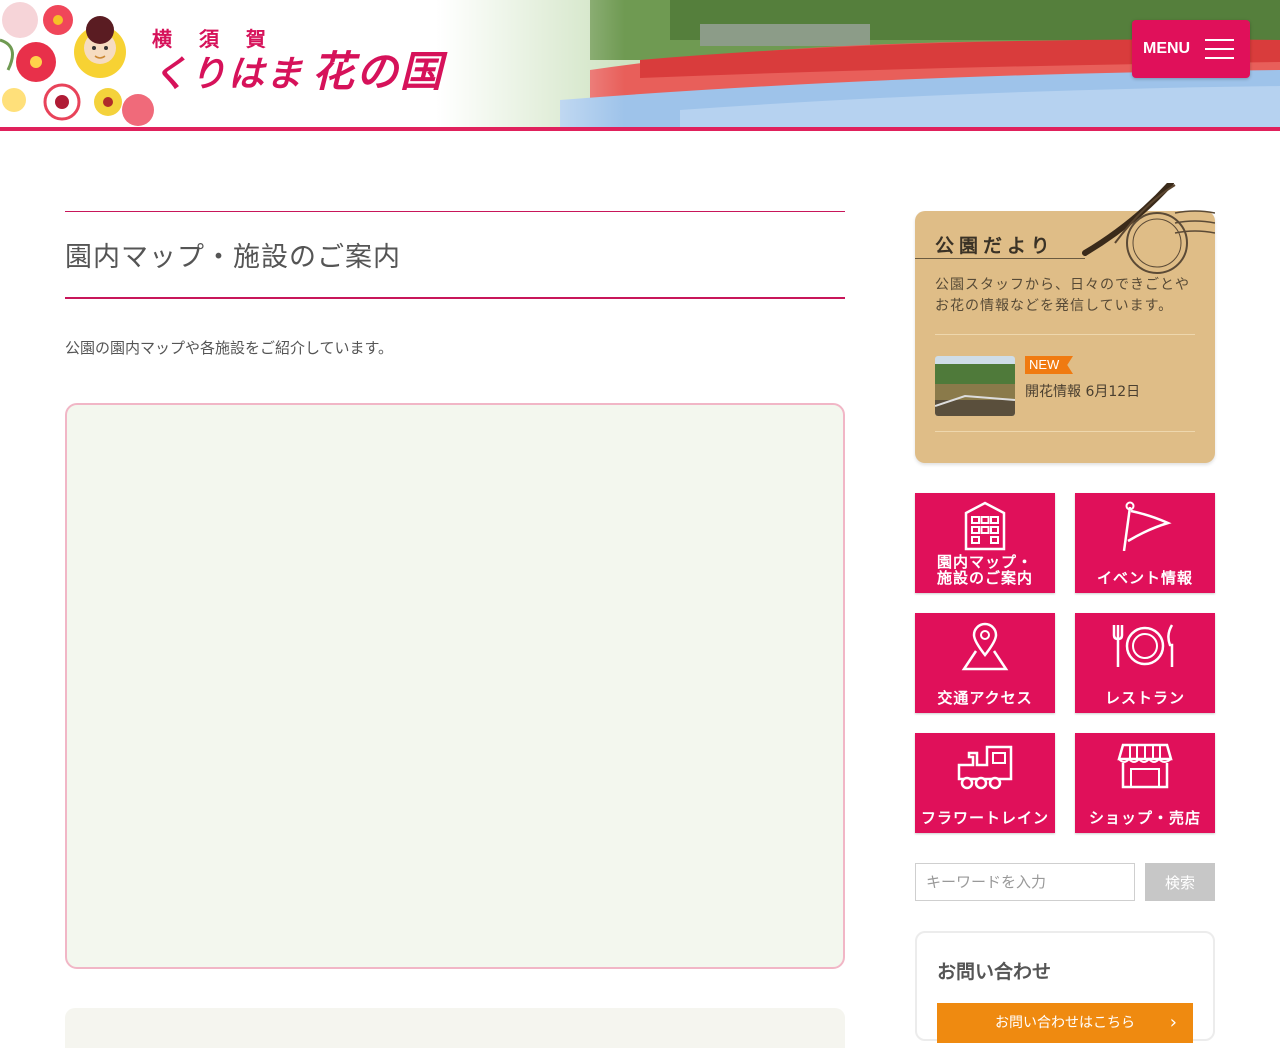 This screenshot has height=1048, width=1280. Describe the element at coordinates (1180, 882) in the screenshot. I see `search-button: 検索` at that location.